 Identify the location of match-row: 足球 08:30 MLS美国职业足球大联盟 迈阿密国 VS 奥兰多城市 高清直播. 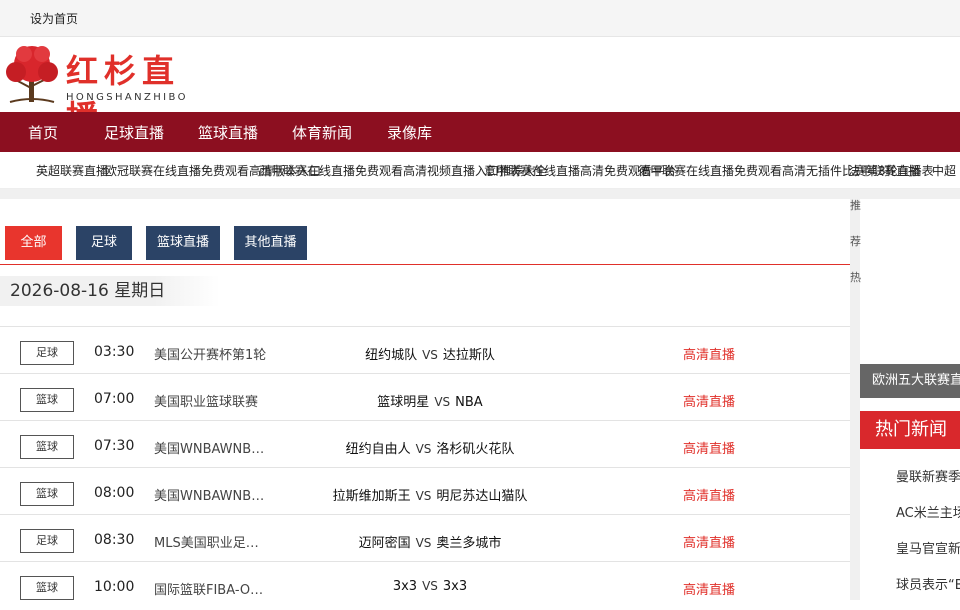
(425, 537).